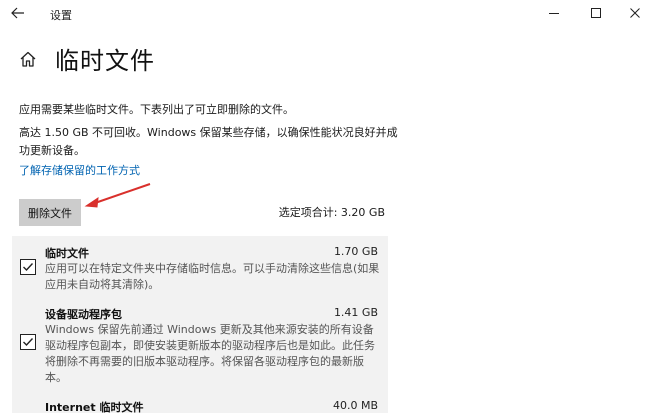 The image size is (650, 415). What do you see at coordinates (61, 15) in the screenshot?
I see `window-title: 设置` at bounding box center [61, 15].